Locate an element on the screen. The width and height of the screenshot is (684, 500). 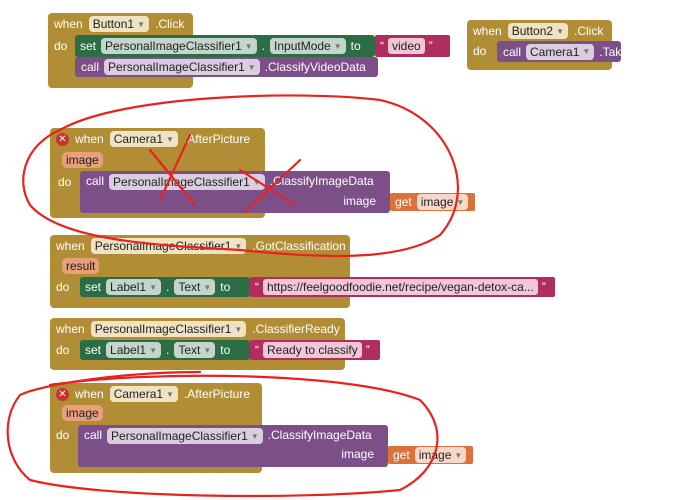
property-dropdown: InputMode ▼ is located at coordinates (308, 46).